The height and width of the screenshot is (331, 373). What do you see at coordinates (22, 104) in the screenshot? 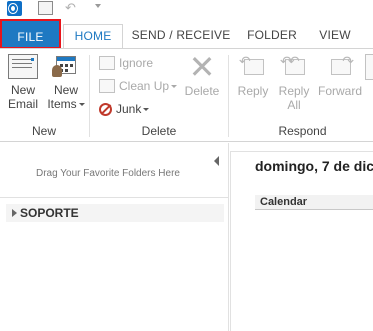
I see `new-email-label-line2: Email` at bounding box center [22, 104].